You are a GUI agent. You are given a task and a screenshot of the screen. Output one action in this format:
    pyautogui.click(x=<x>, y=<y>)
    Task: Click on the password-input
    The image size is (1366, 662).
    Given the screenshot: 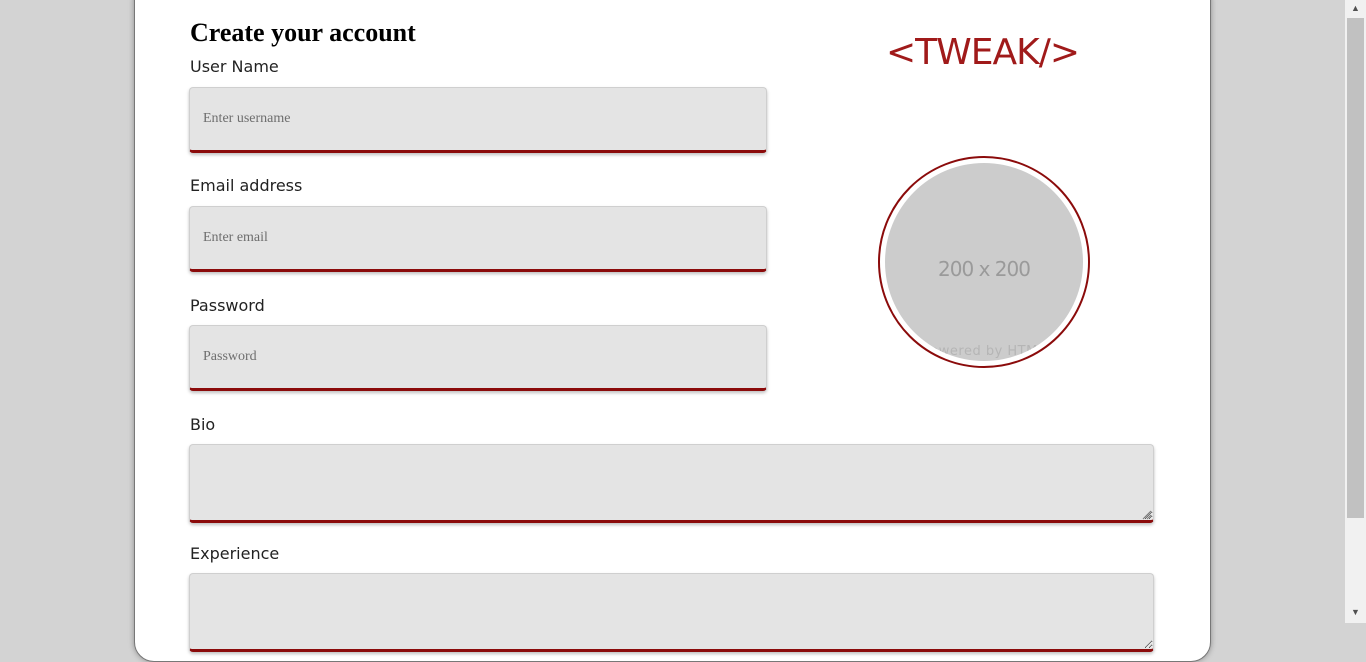 What is the action you would take?
    pyautogui.click(x=478, y=358)
    